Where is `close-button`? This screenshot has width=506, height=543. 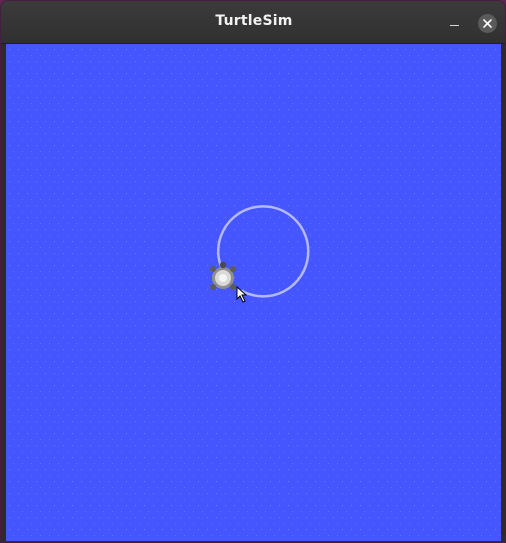
close-button is located at coordinates (487, 23).